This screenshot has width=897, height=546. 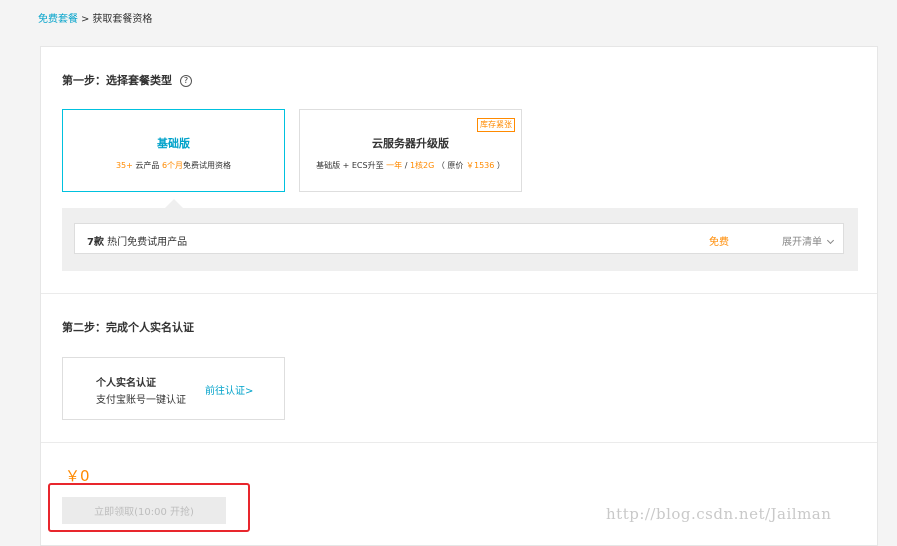 I want to click on plan-basic-text2: 免费试用资格, so click(x=207, y=165).